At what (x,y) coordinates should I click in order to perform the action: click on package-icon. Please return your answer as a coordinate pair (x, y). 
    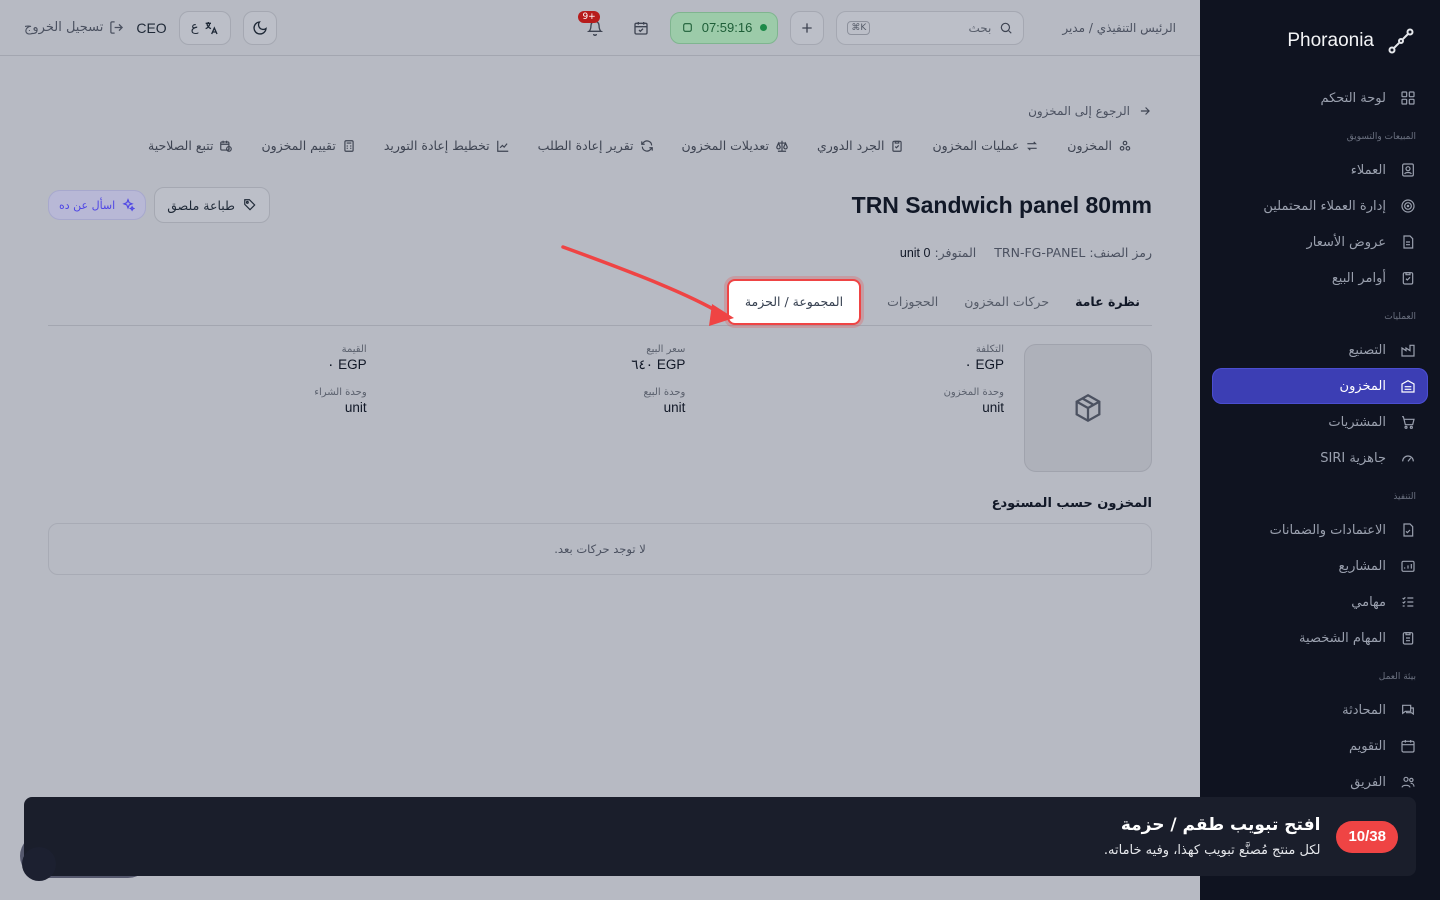
    Looking at the image, I should click on (1088, 408).